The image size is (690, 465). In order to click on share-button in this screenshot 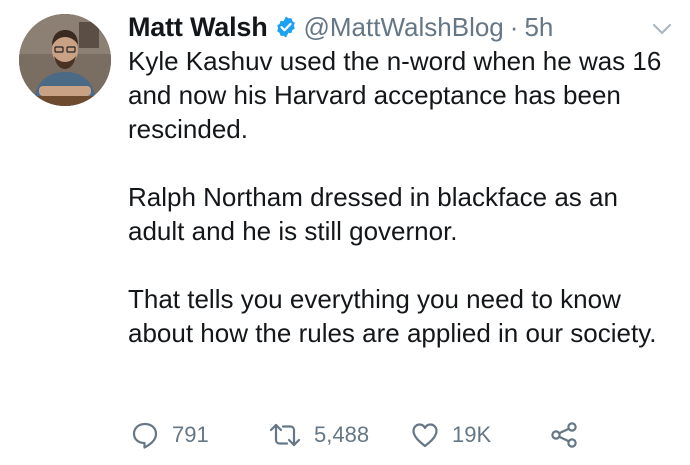, I will do `click(564, 435)`.